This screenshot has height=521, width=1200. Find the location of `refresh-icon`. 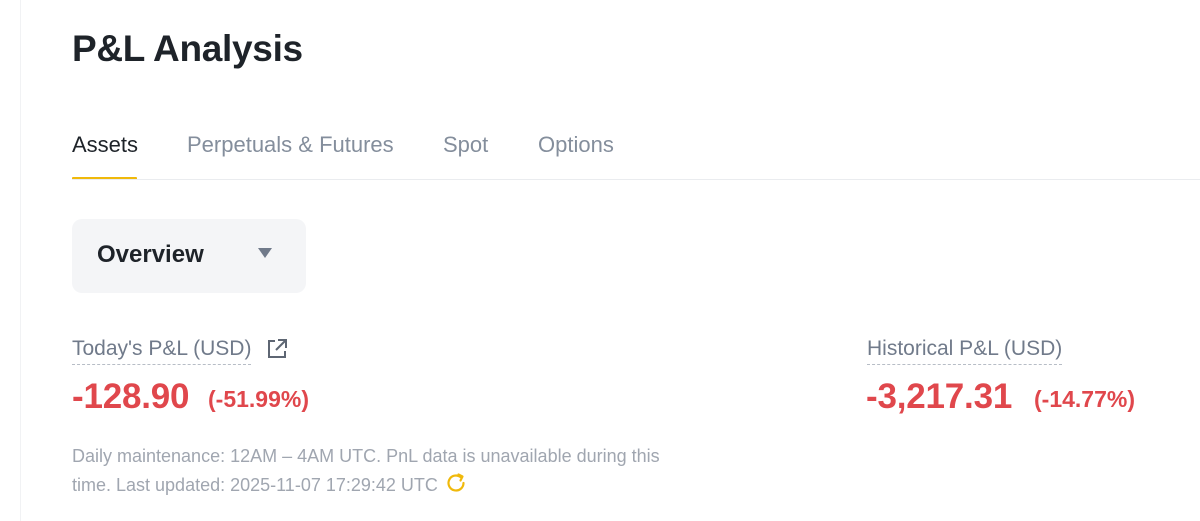

refresh-icon is located at coordinates (456, 483).